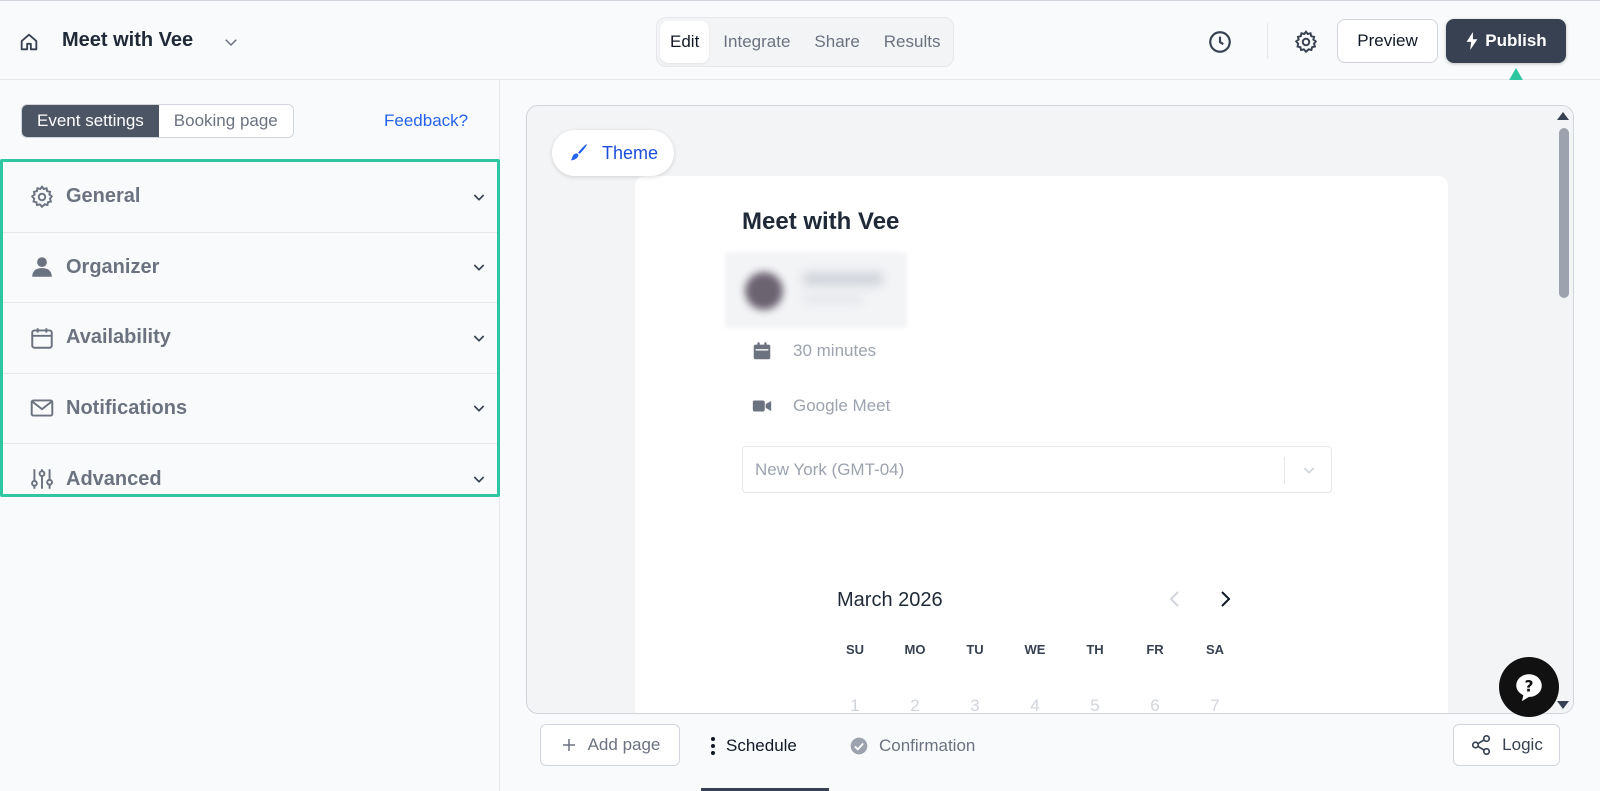  I want to click on plus-icon, so click(568, 745).